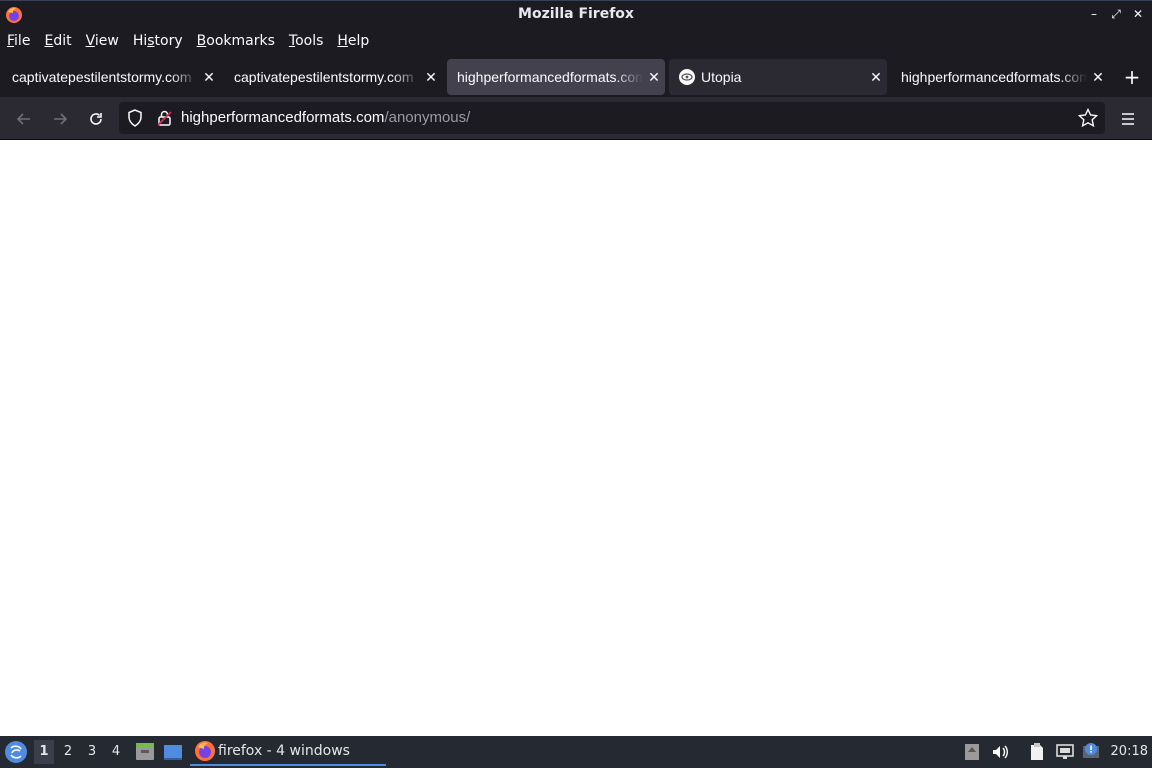 This screenshot has height=768, width=1152. What do you see at coordinates (205, 751) in the screenshot?
I see `firefox-icon` at bounding box center [205, 751].